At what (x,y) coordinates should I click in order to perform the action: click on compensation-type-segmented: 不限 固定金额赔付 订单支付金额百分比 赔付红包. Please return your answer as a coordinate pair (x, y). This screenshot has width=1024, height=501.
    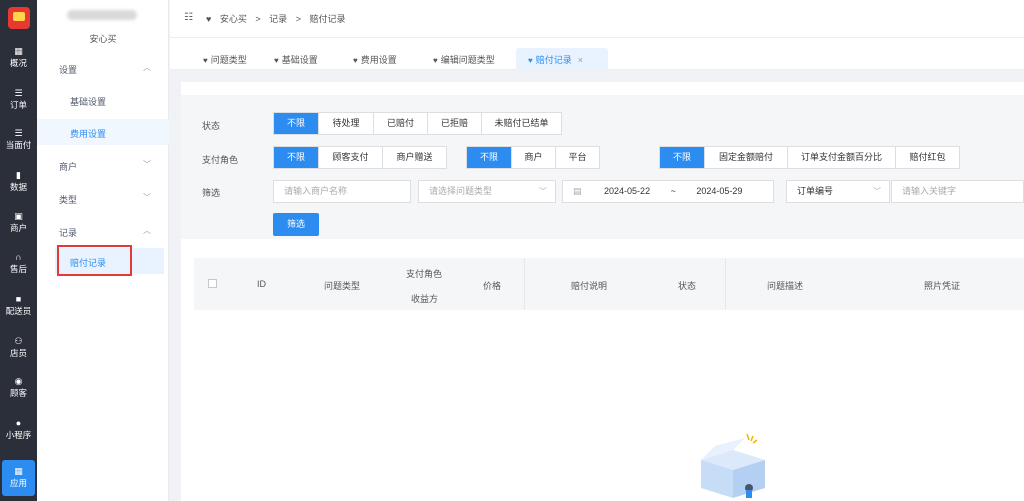
    Looking at the image, I should click on (809, 157).